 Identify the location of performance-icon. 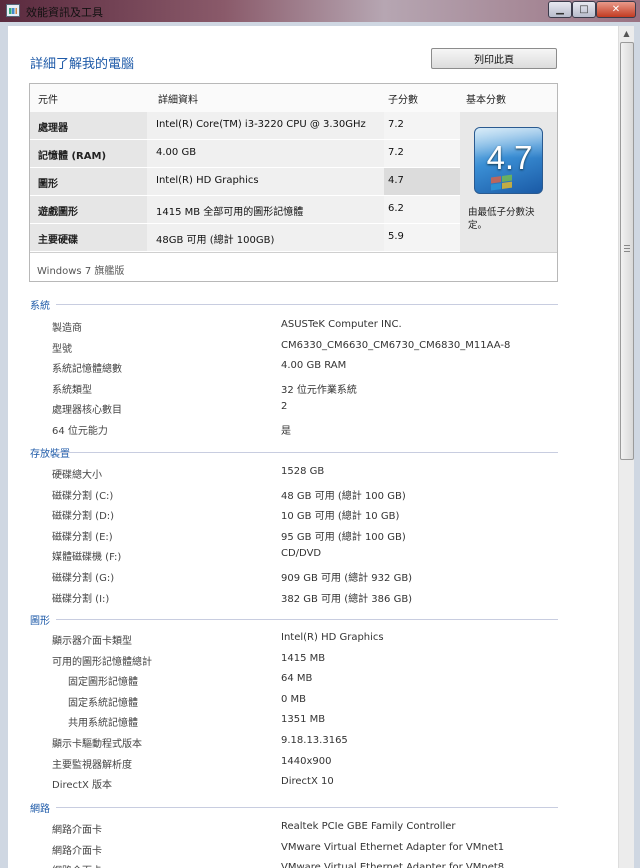
(13, 10).